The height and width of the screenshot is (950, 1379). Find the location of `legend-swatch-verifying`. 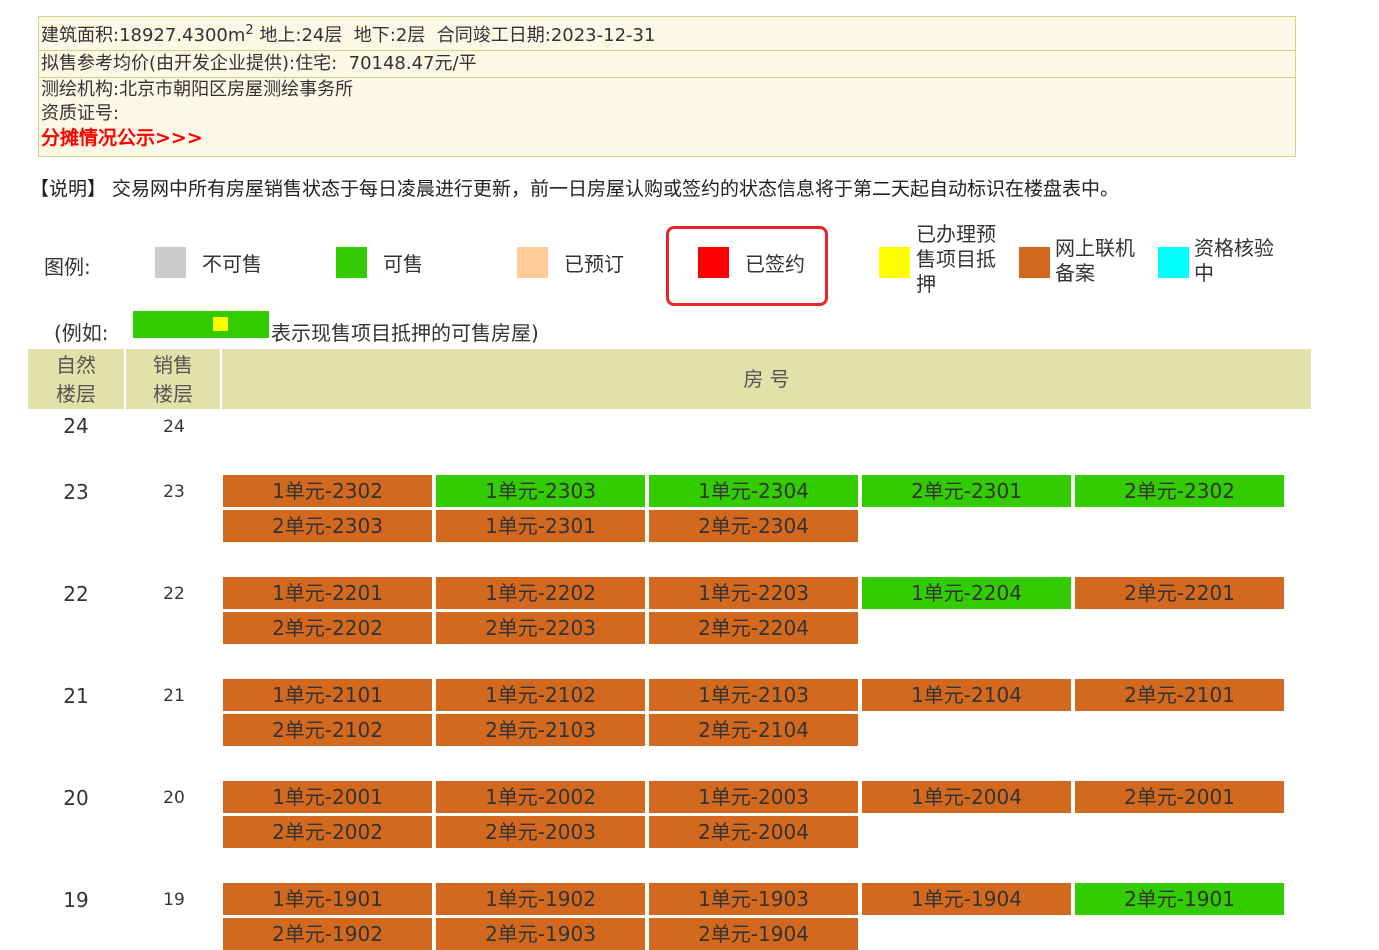

legend-swatch-verifying is located at coordinates (1173, 262).